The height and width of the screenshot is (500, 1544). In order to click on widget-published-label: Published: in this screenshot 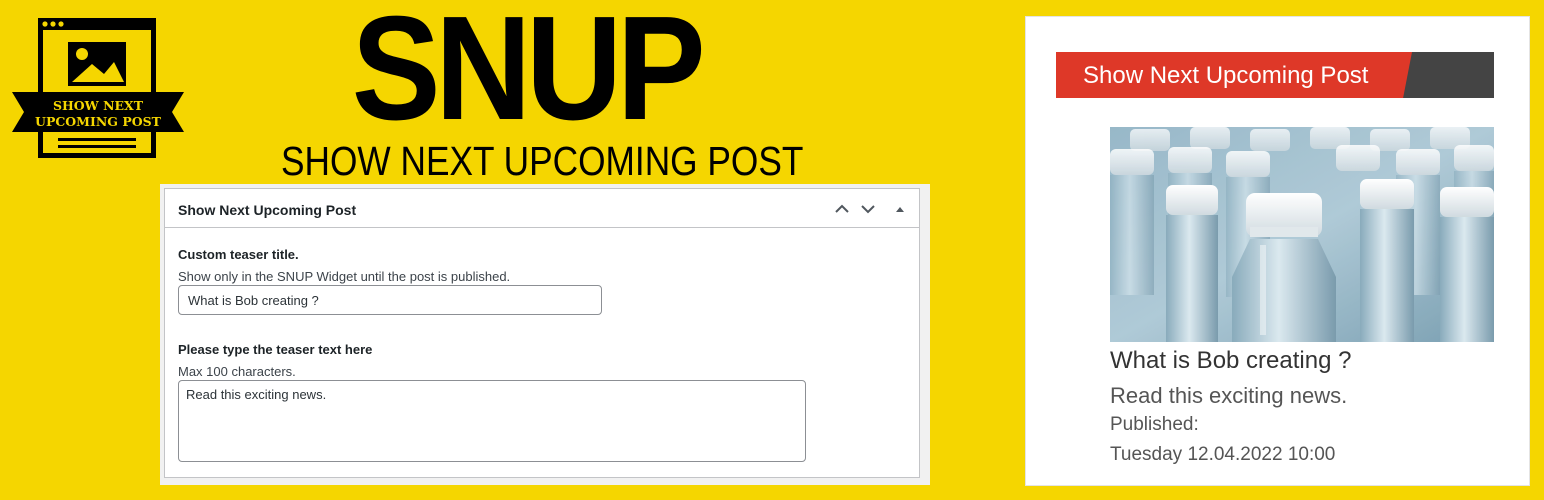, I will do `click(1154, 424)`.